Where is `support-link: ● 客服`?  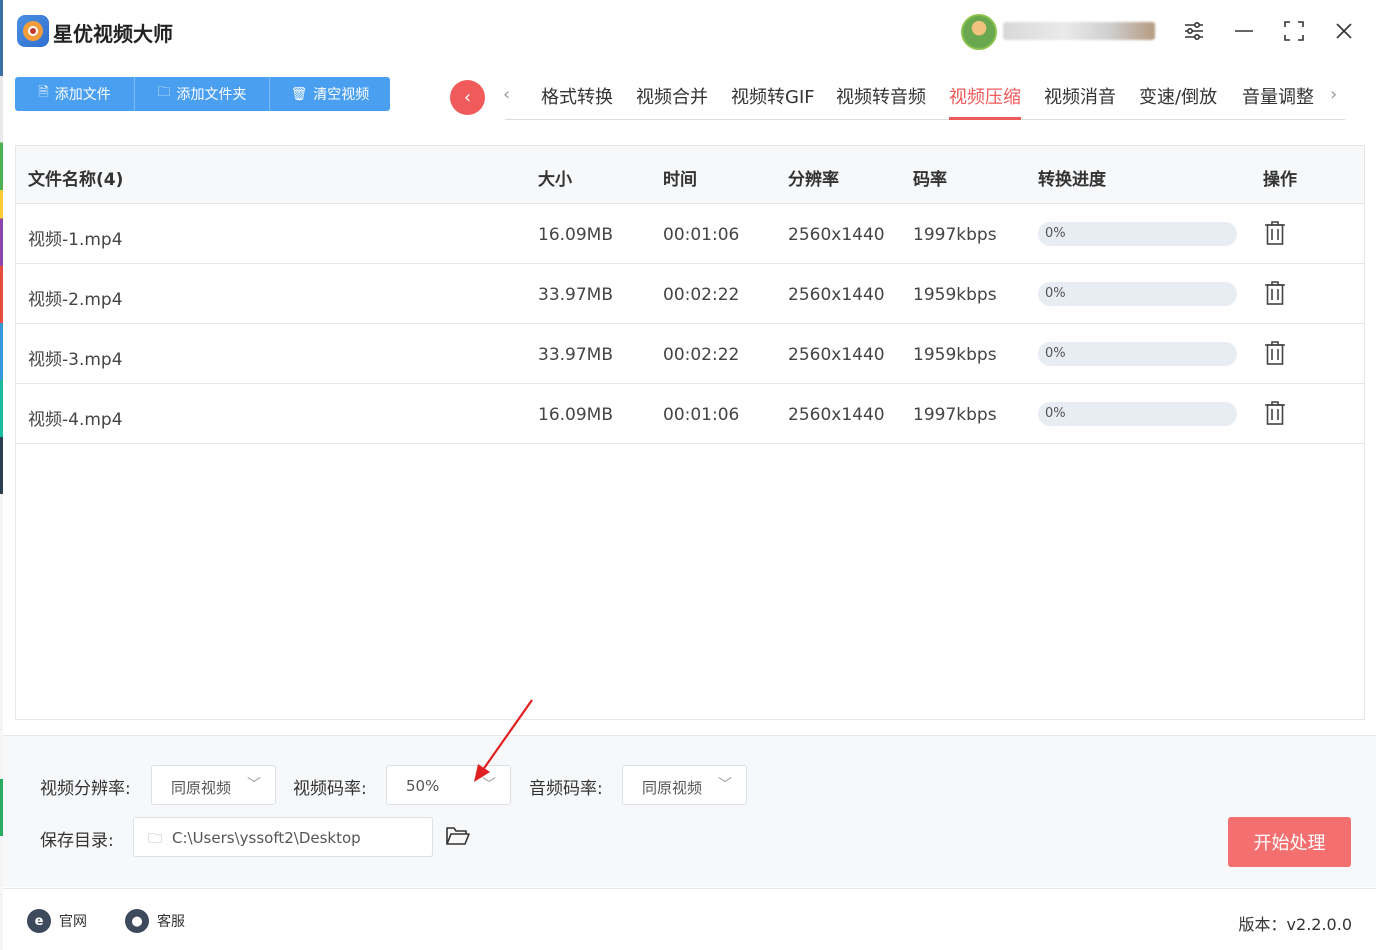
support-link: ● 客服 is located at coordinates (155, 921).